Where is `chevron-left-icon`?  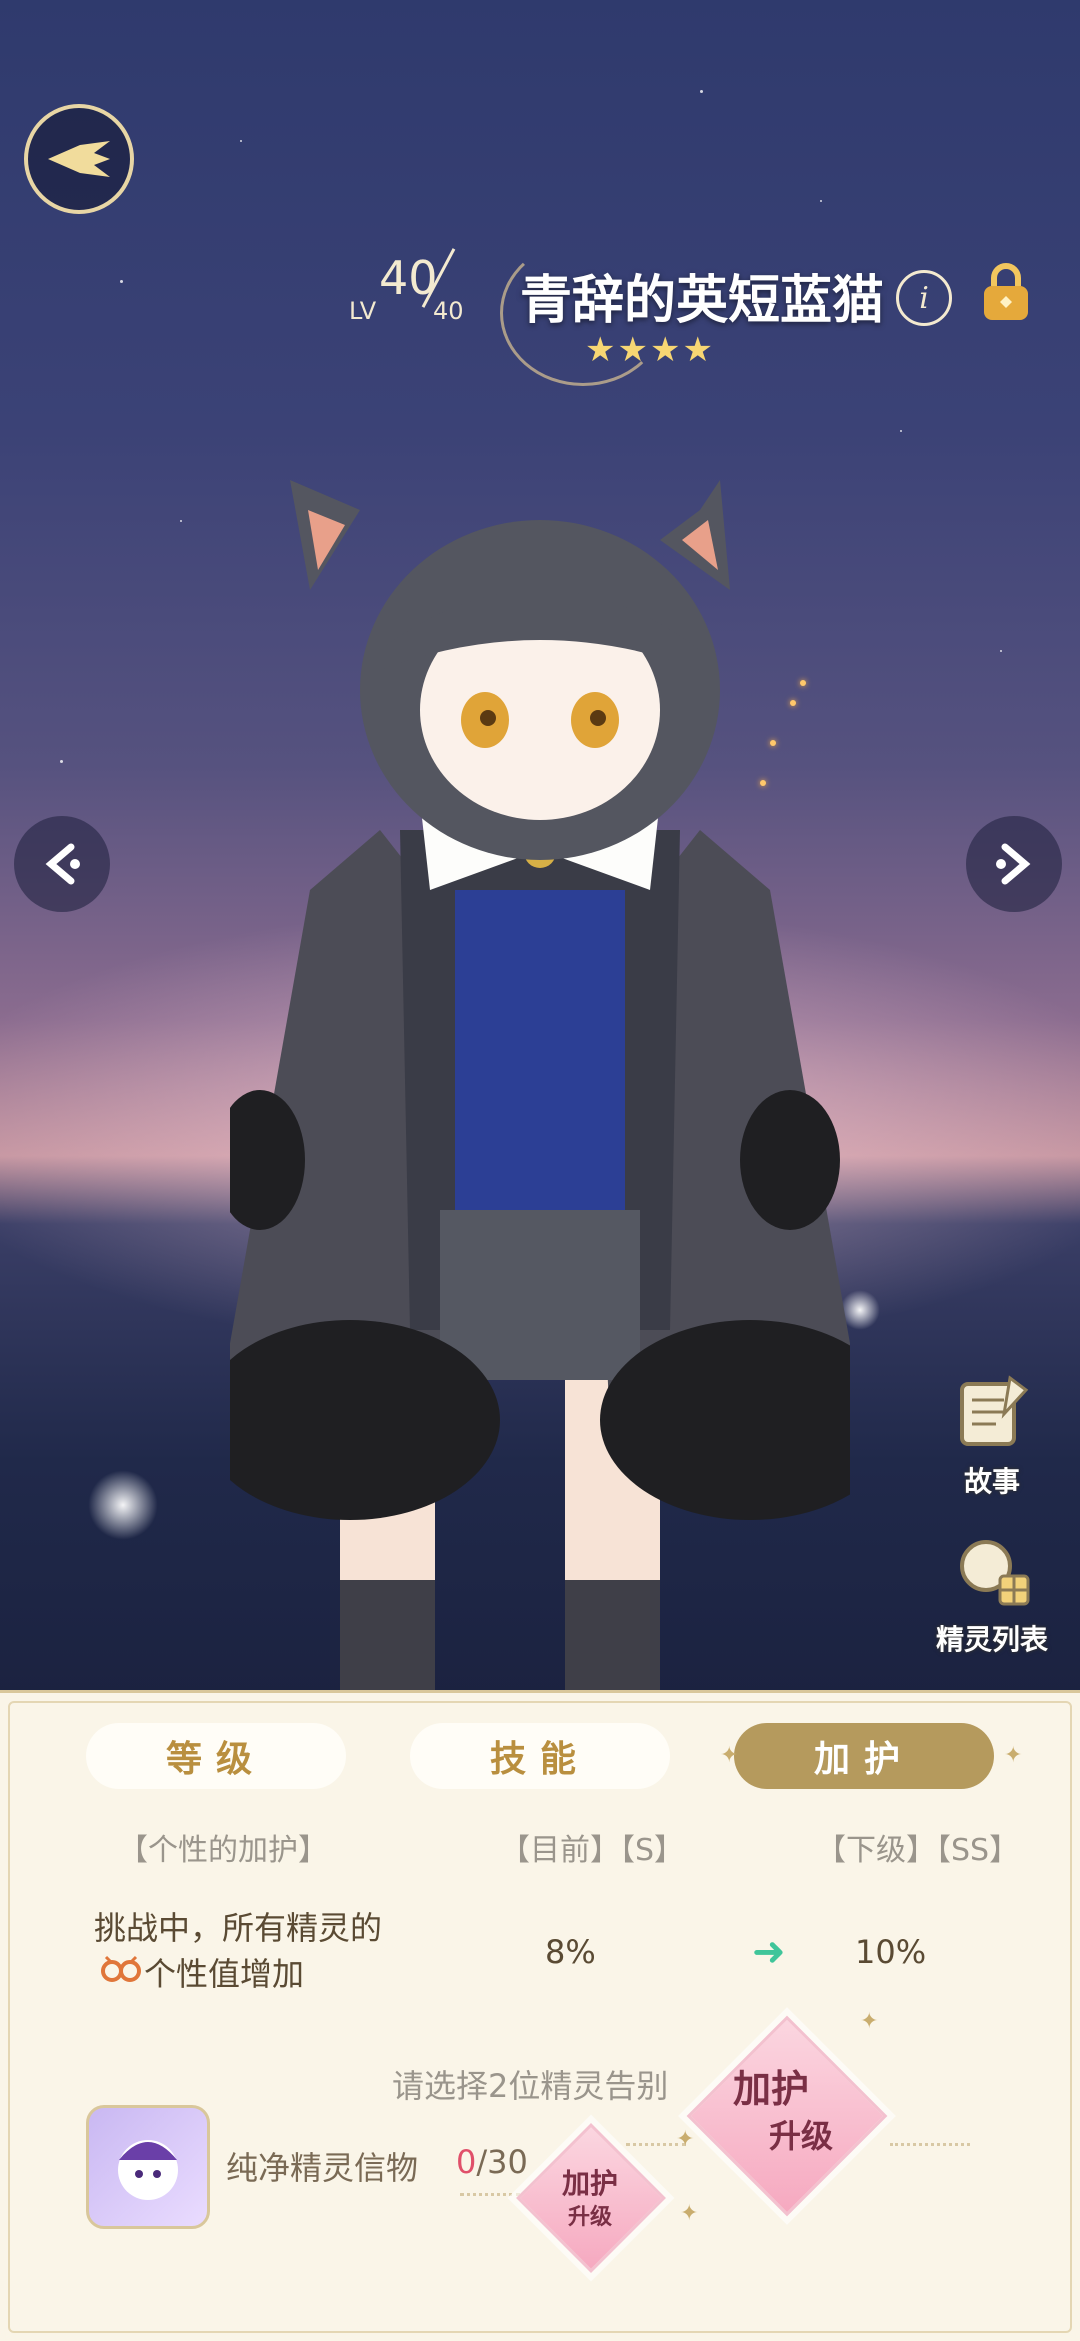 chevron-left-icon is located at coordinates (62, 864).